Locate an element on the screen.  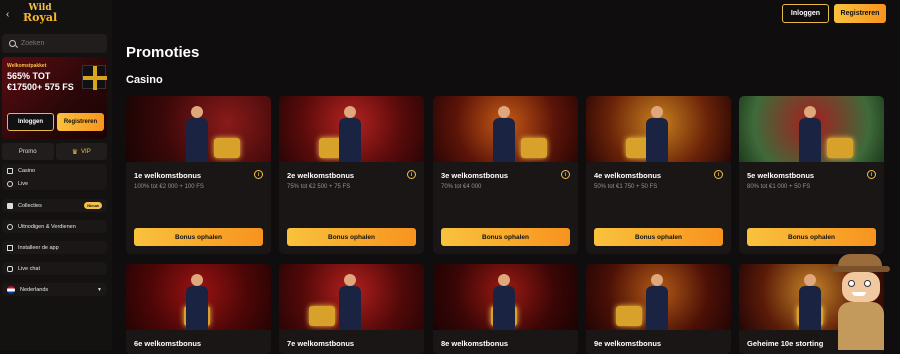
login-button: Inloggen is located at coordinates (805, 13).